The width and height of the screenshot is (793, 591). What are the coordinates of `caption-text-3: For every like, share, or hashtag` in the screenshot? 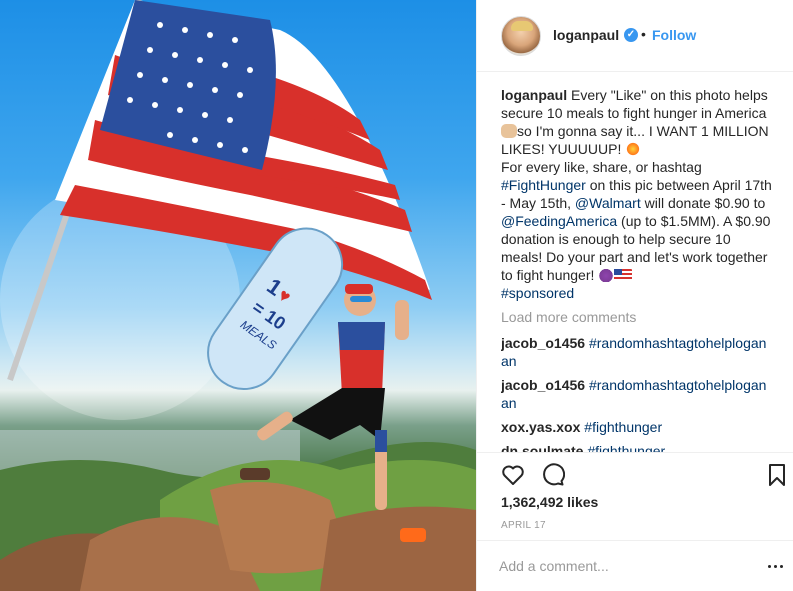 It's located at (601, 167).